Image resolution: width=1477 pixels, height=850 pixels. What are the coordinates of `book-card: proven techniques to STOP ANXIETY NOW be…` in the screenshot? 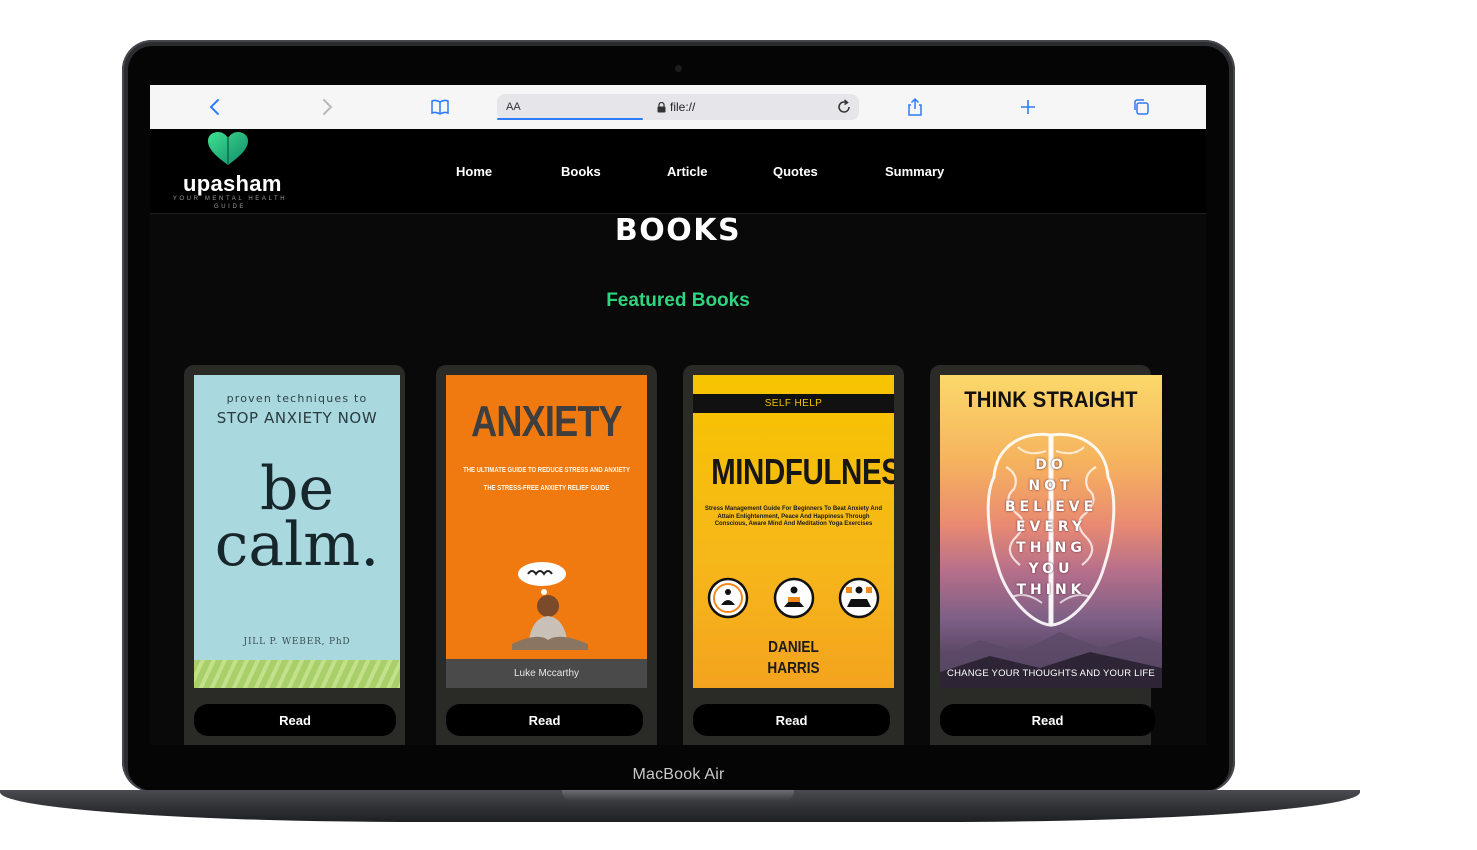 It's located at (294, 555).